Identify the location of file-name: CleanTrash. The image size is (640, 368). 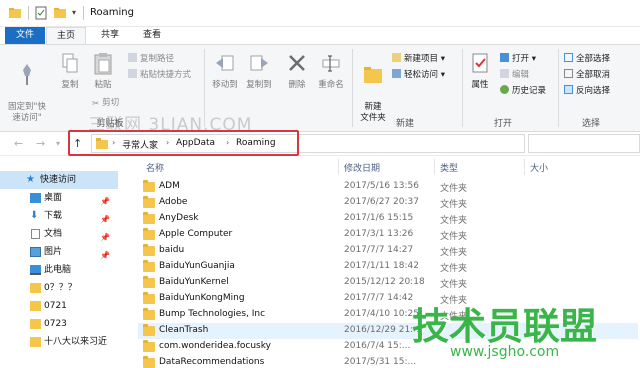
(184, 330).